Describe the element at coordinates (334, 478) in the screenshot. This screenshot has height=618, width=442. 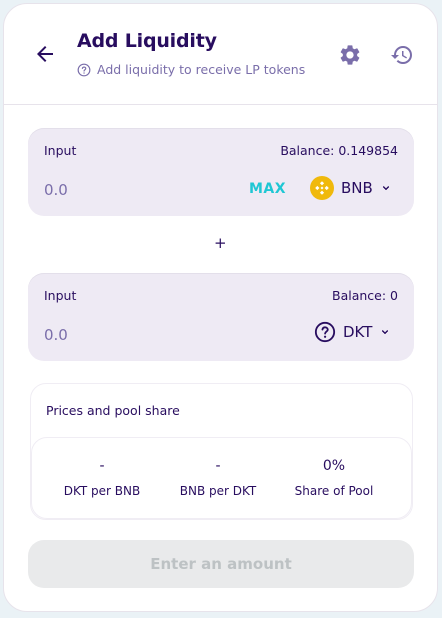
I see `stat-share-of-pool: 0% Share of Pool` at that location.